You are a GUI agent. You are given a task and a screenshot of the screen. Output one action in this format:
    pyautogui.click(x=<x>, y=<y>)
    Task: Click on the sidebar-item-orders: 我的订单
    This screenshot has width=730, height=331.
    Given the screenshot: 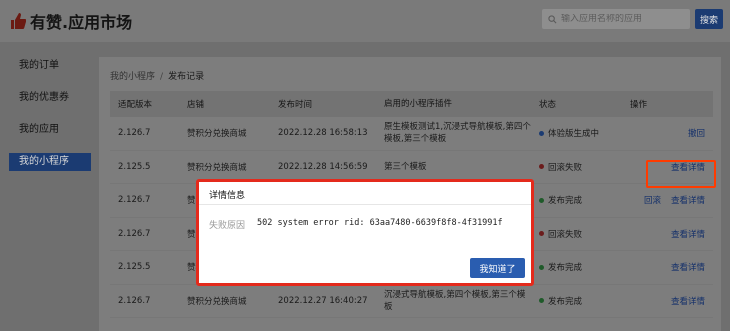 What is the action you would take?
    pyautogui.click(x=50, y=66)
    